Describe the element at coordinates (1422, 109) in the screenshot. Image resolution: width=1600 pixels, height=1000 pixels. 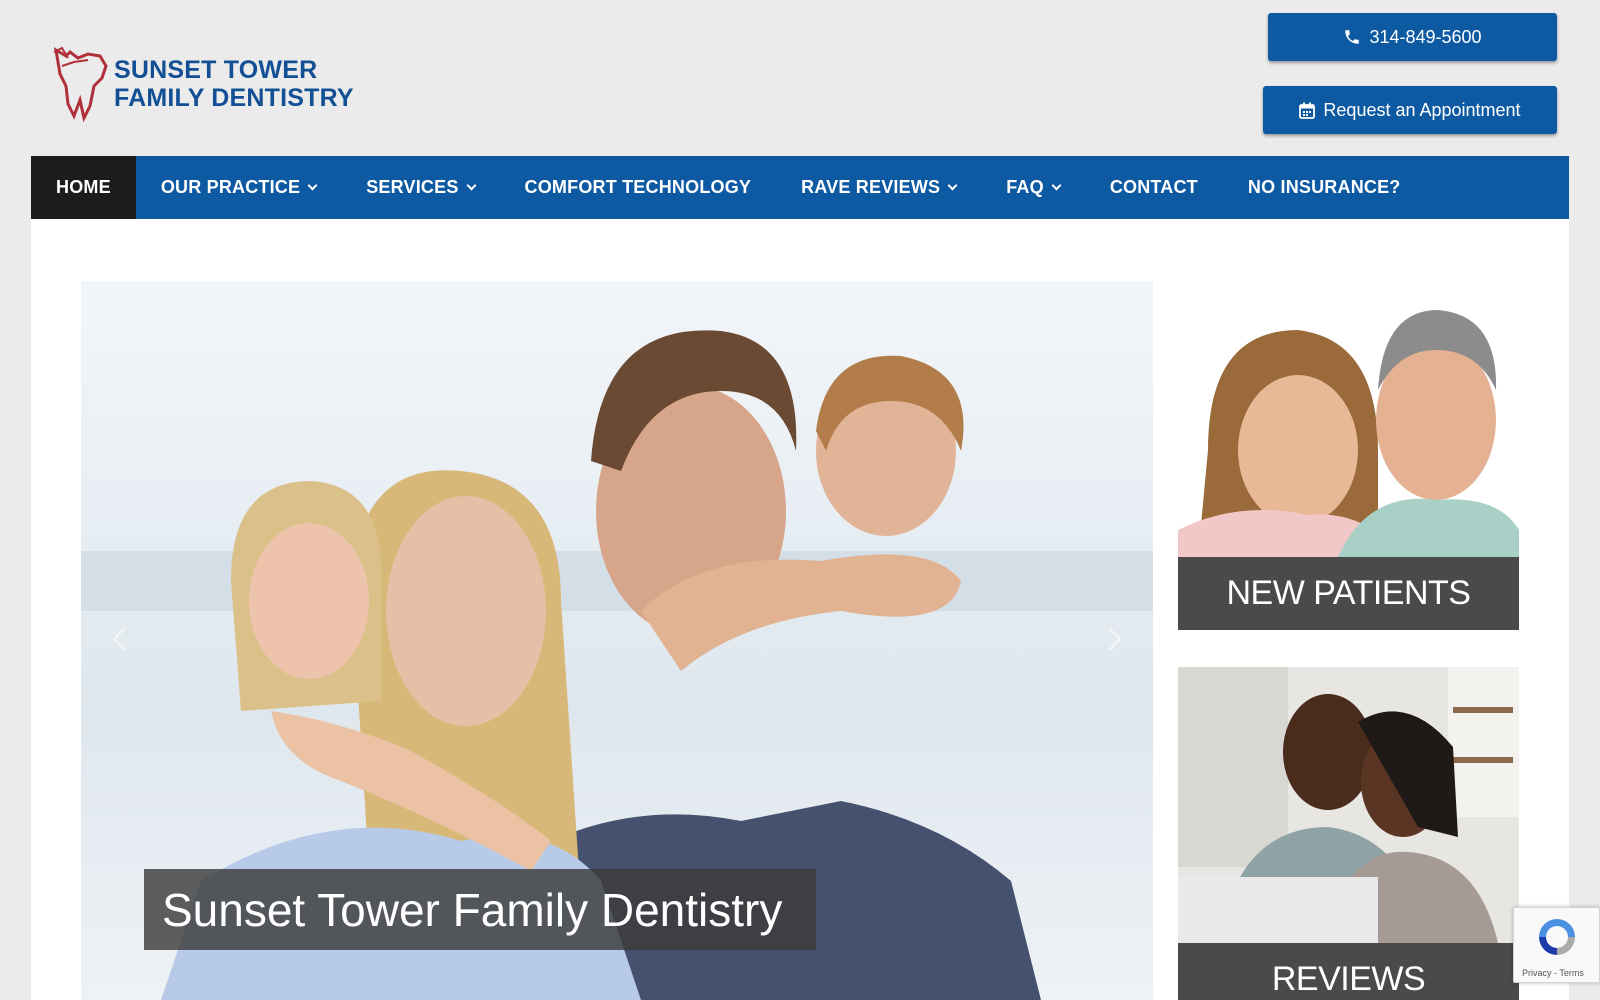
I see `appointment-label: Request an Appointment` at that location.